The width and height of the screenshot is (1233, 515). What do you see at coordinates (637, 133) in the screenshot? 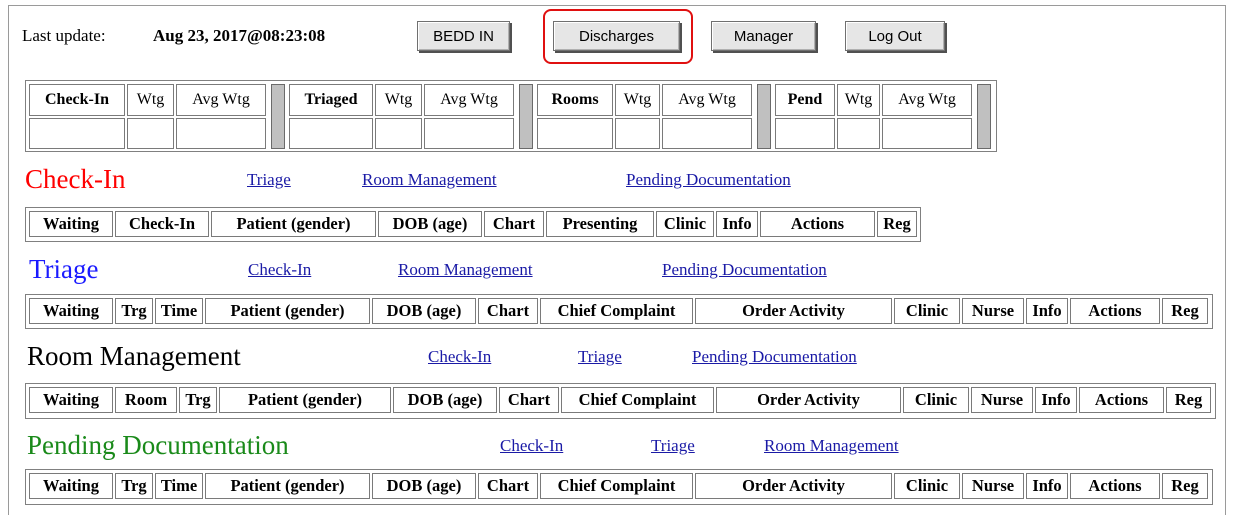
I see `stats-rooms-wtg-value` at bounding box center [637, 133].